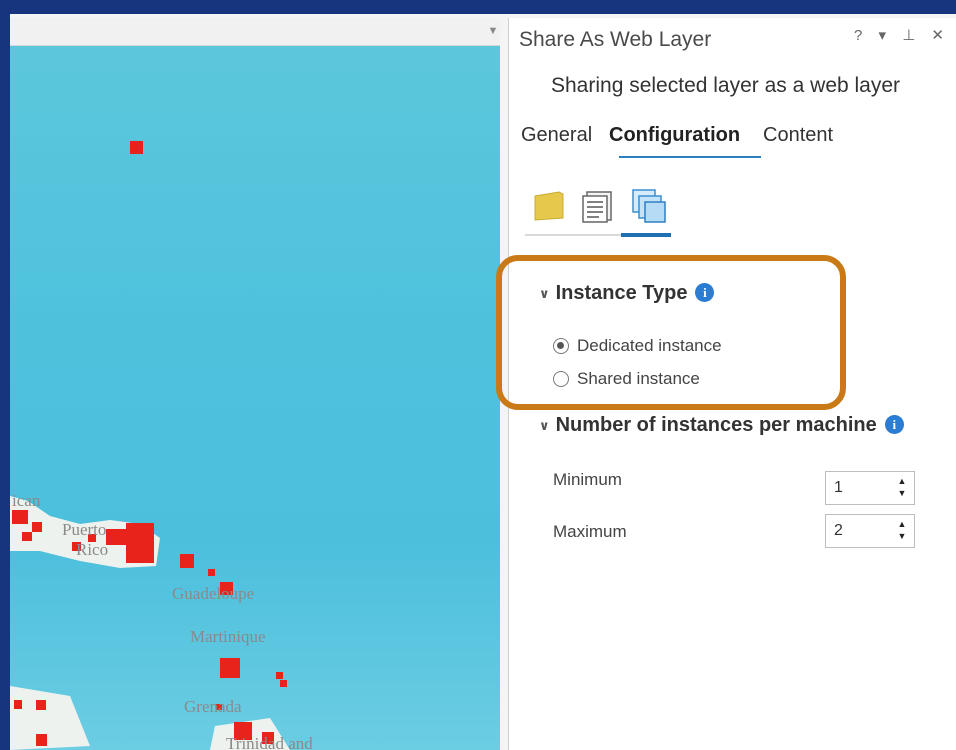  I want to click on active-tab-indicator, so click(690, 157).